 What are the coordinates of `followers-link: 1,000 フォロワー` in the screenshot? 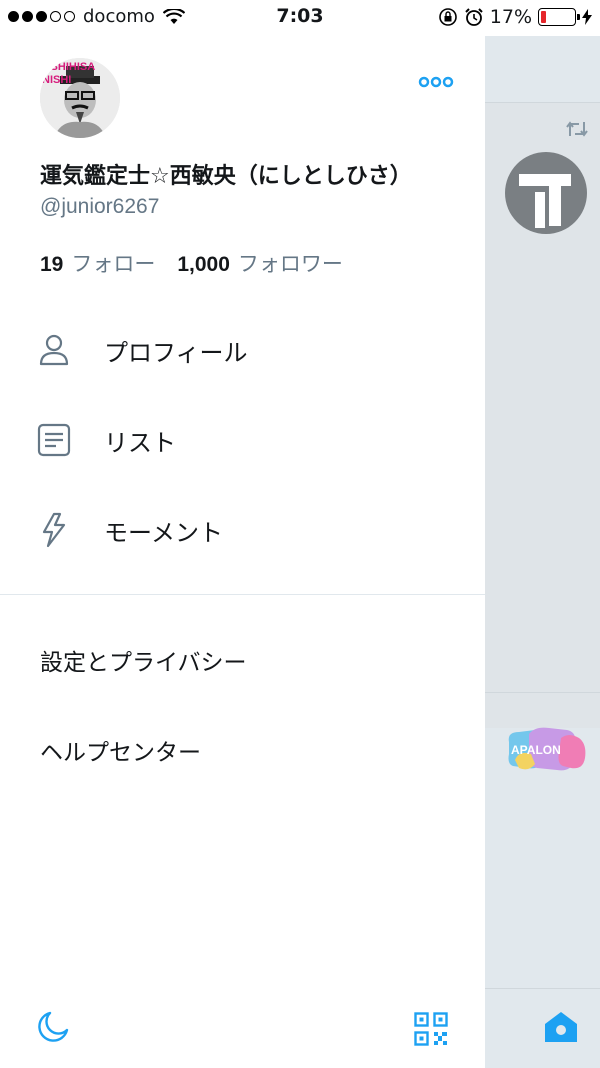 It's located at (260, 263).